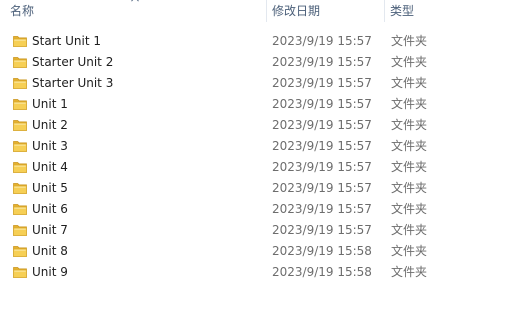 The height and width of the screenshot is (318, 508). What do you see at coordinates (254, 104) in the screenshot?
I see `file-list-row: Unit 1 2023/9/19 15:57 文件夹` at bounding box center [254, 104].